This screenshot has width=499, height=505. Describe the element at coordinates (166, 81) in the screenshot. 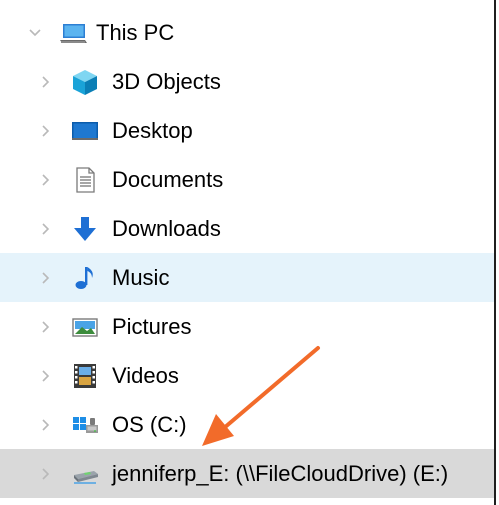

I see `tree-item-label: 3D Objects` at that location.